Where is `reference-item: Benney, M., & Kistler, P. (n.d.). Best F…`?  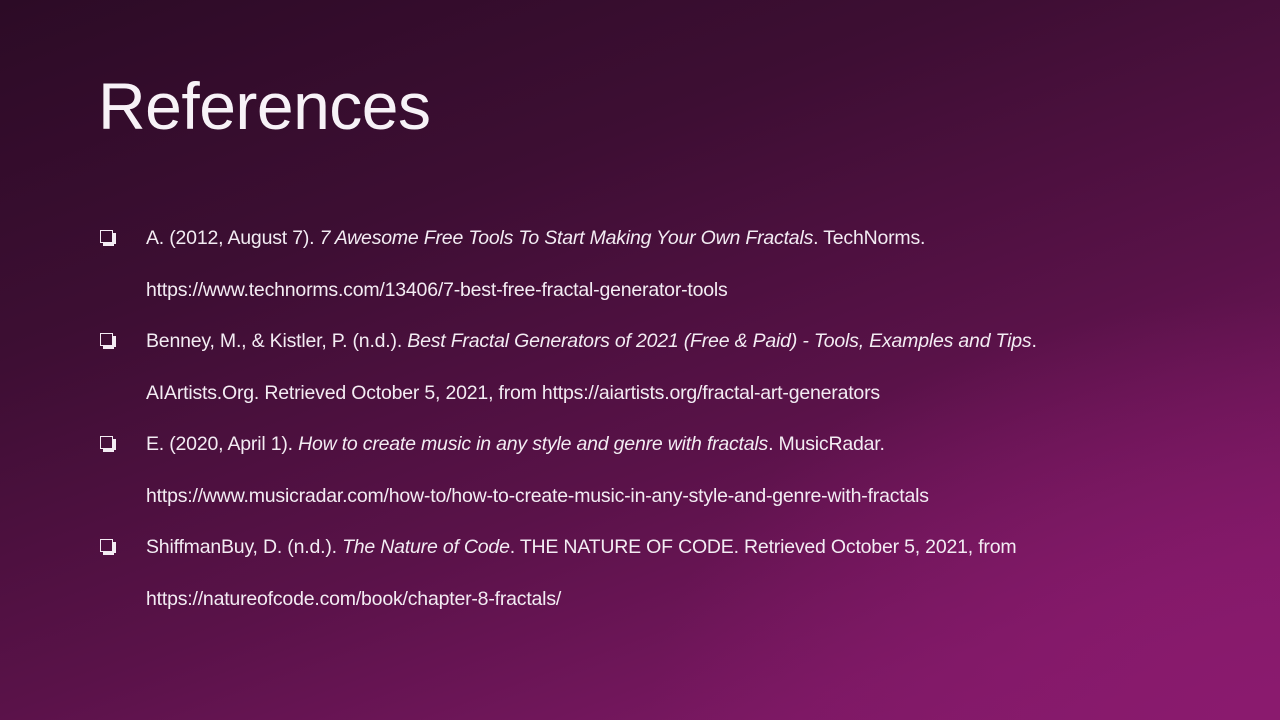 reference-item: Benney, M., & Kistler, P. (n.d.). Best F… is located at coordinates (673, 367).